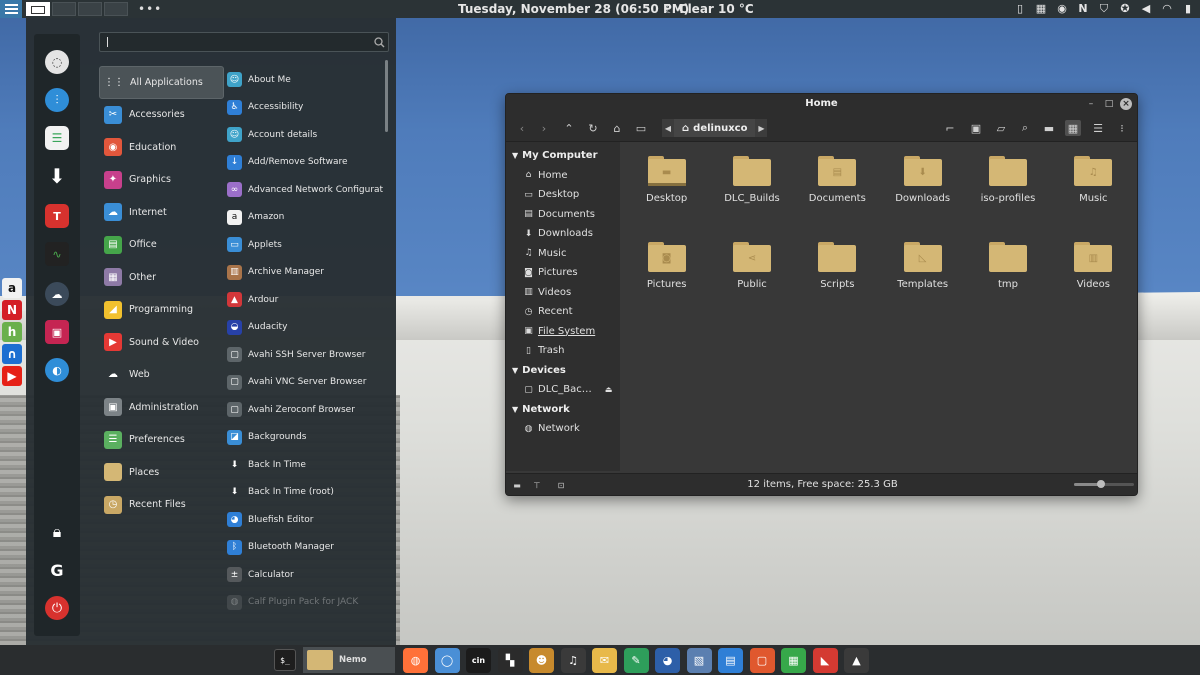 The width and height of the screenshot is (1200, 675). I want to click on clipboard-icon: ▯, so click(1020, 8).